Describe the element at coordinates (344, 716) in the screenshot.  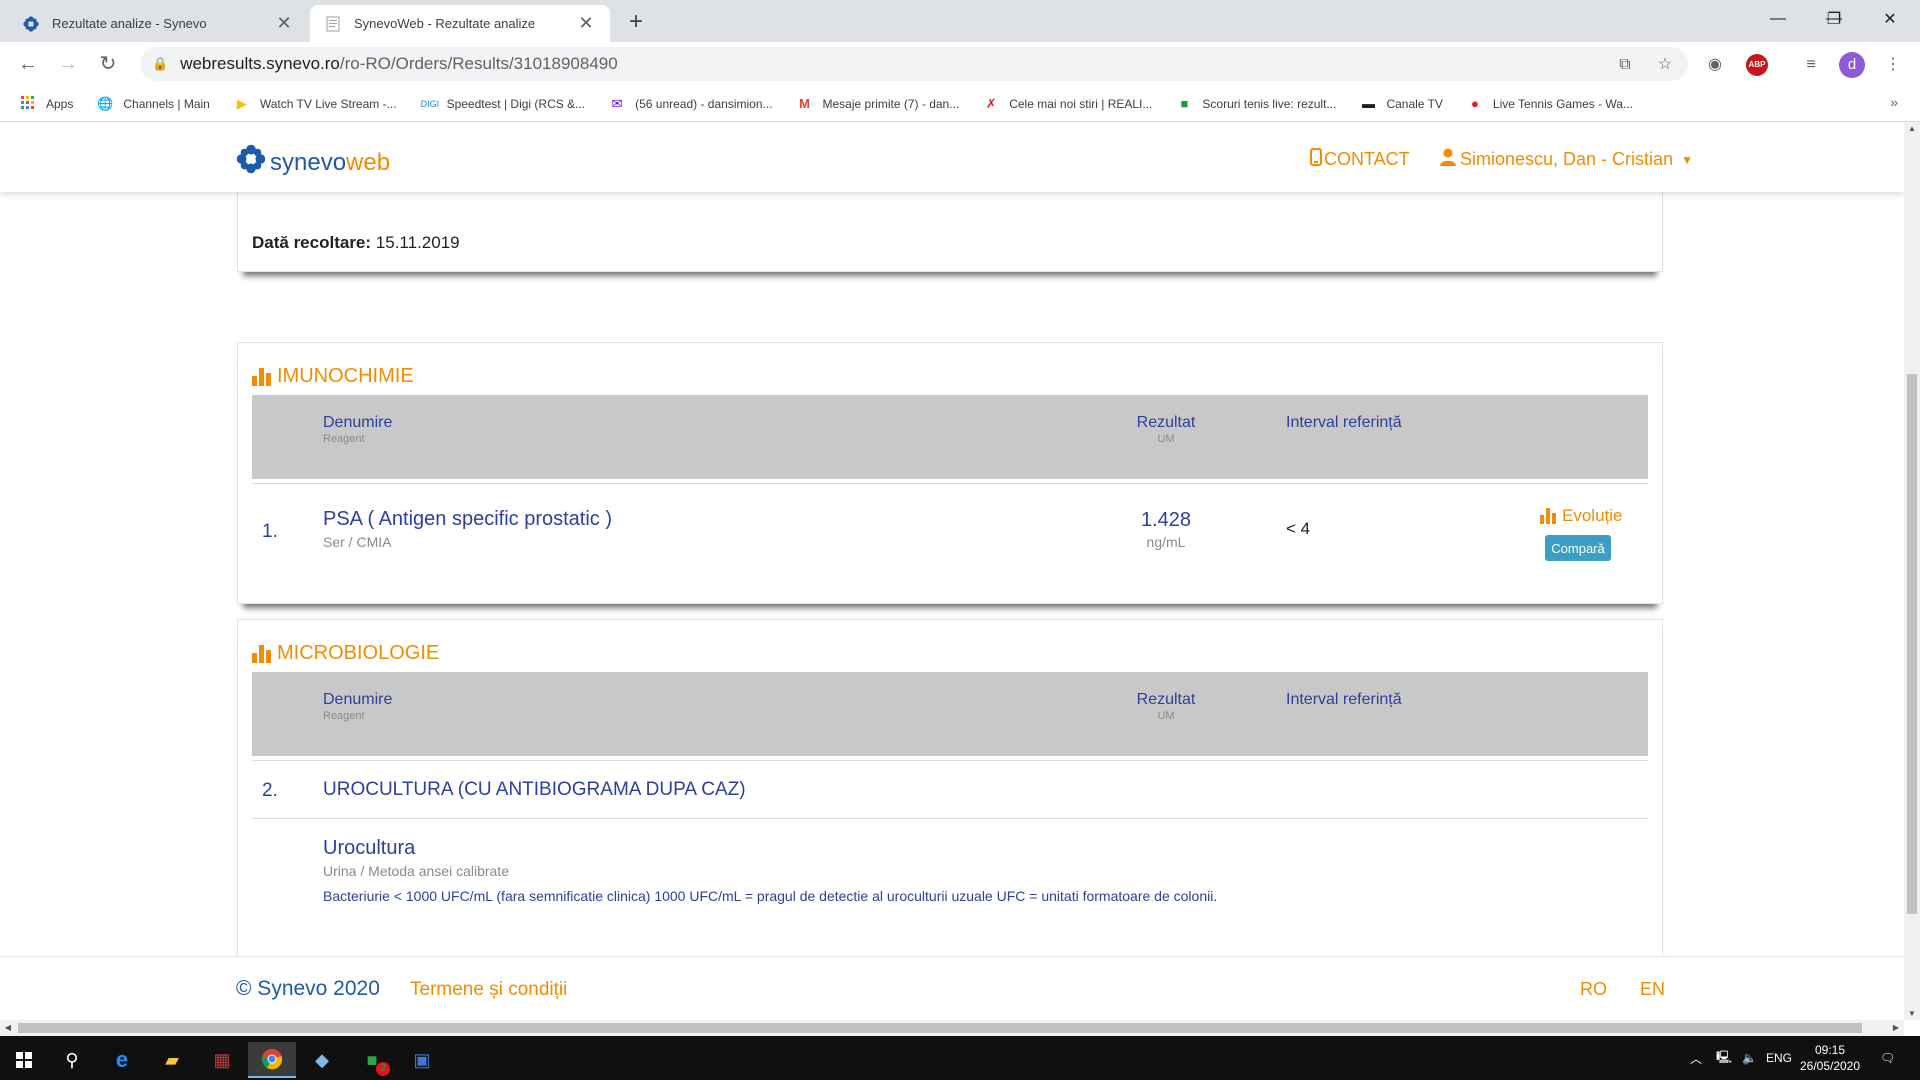
I see `col-reagent: Reagent` at that location.